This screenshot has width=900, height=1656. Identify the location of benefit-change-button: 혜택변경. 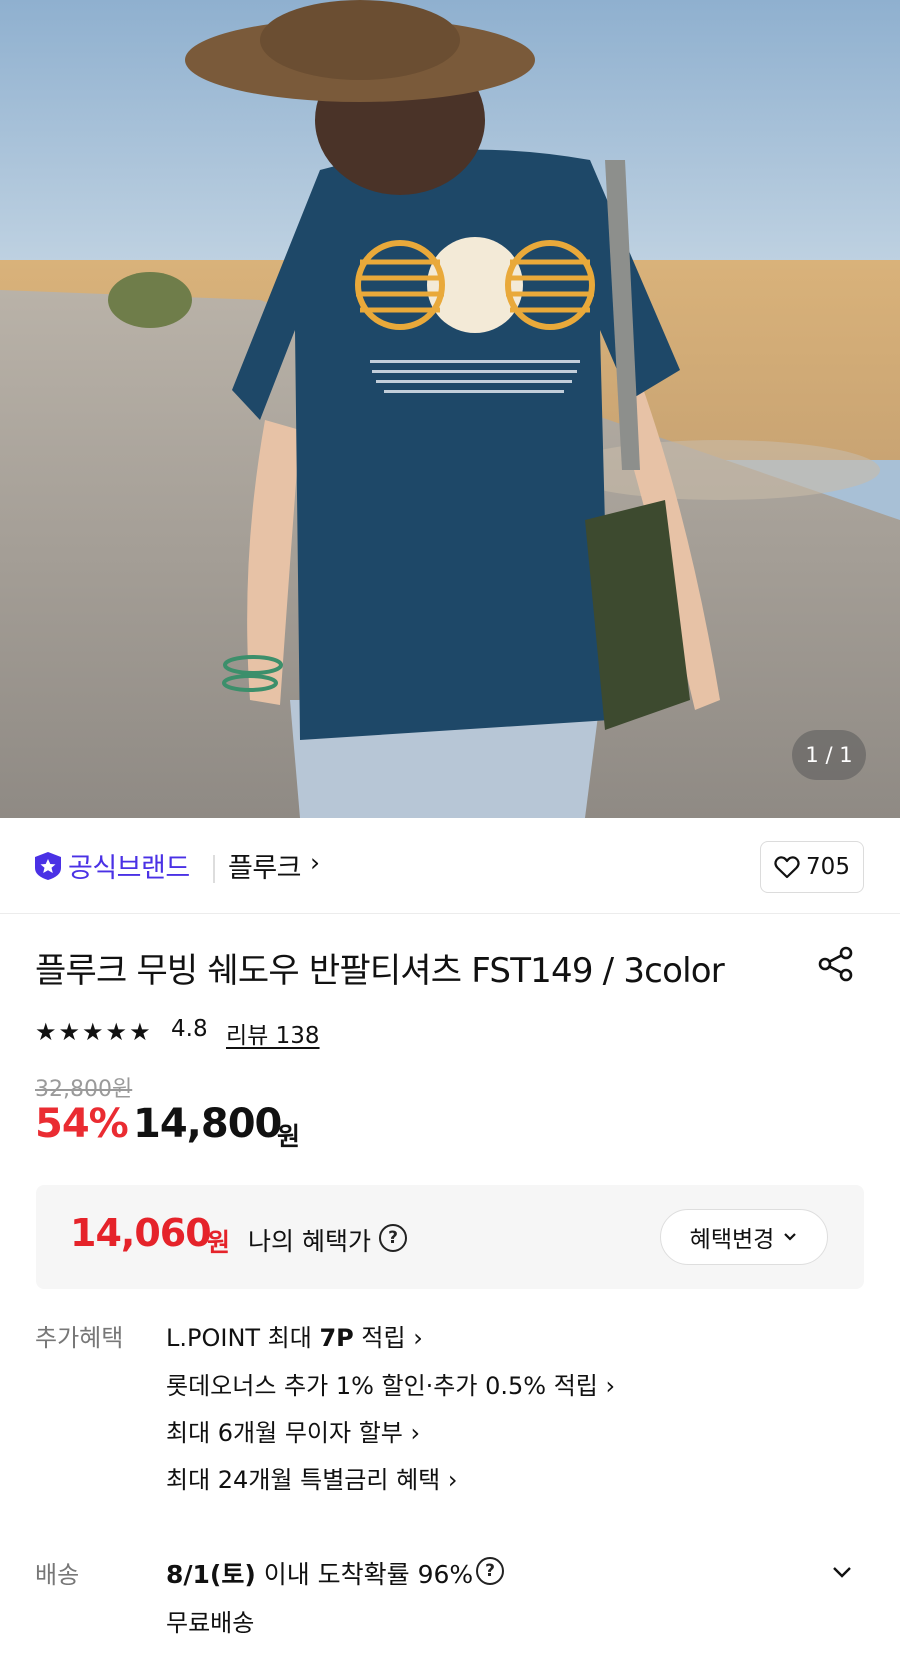
(744, 1237).